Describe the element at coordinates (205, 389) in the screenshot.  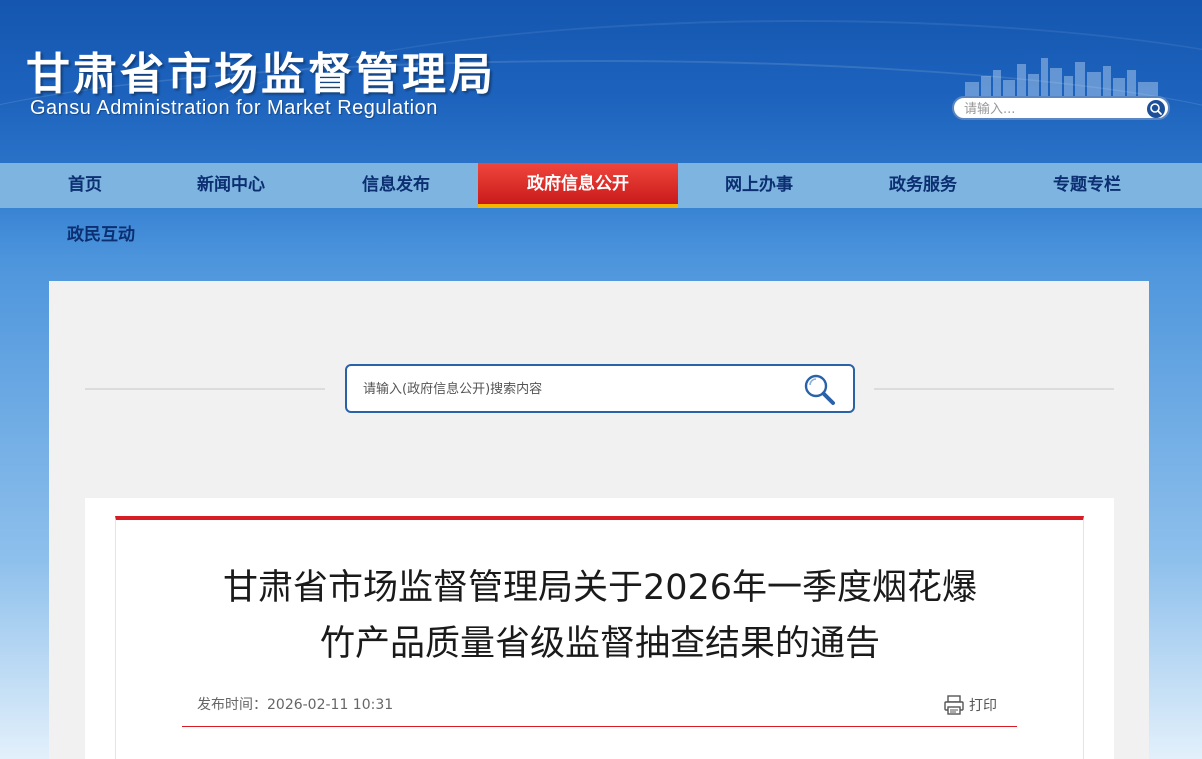
I see `divider-left` at that location.